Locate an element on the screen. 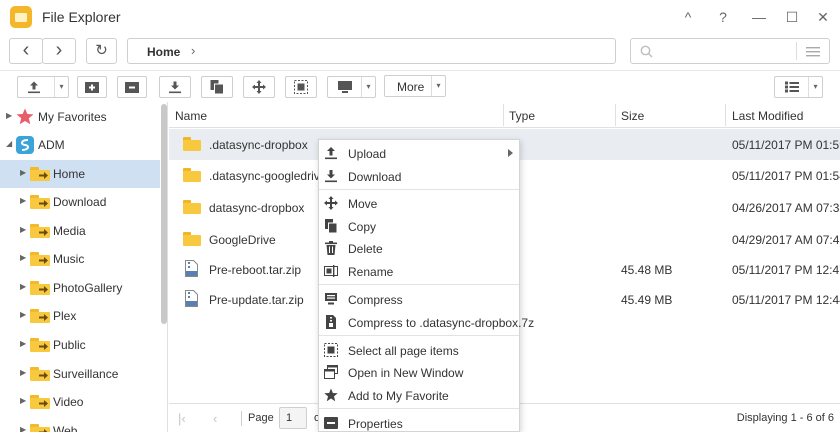 The image size is (840, 432). move-button is located at coordinates (259, 87).